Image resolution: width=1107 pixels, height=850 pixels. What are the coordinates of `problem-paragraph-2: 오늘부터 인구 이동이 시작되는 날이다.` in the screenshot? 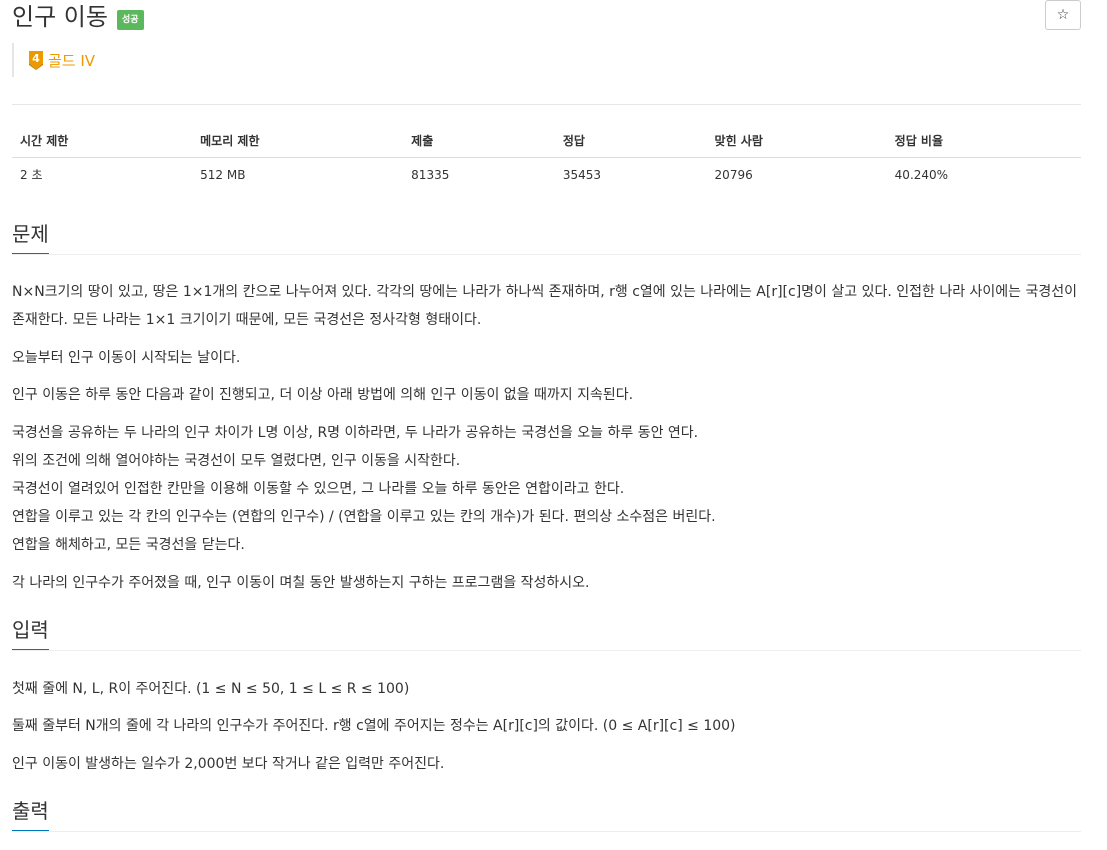 It's located at (126, 358).